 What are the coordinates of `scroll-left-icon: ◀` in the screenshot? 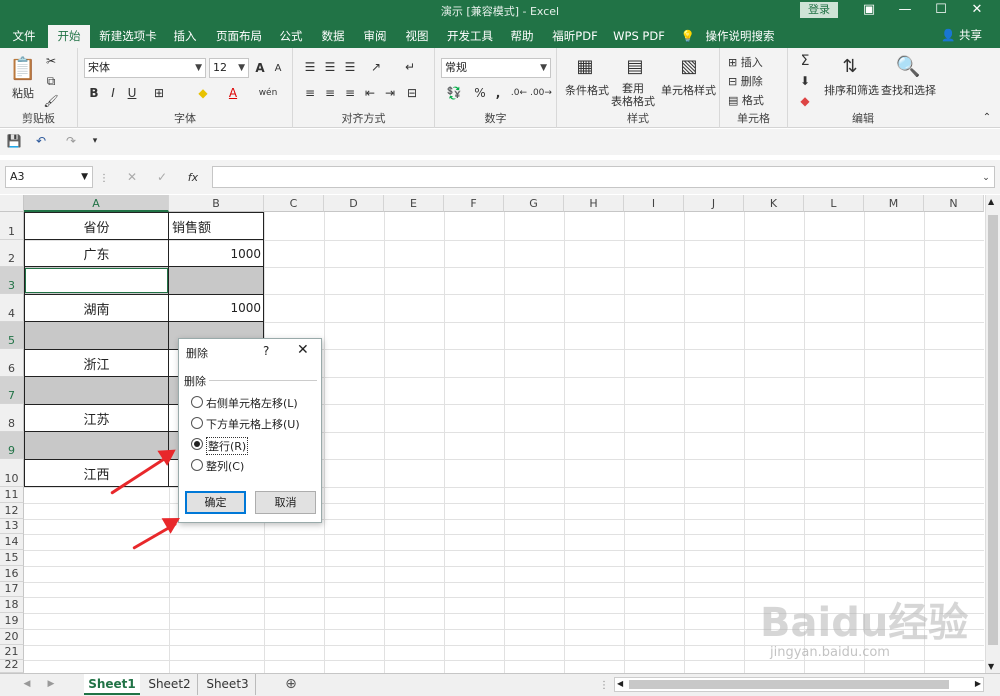 It's located at (620, 683).